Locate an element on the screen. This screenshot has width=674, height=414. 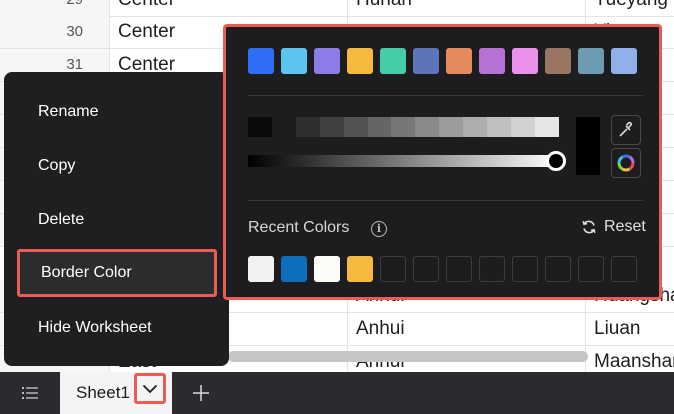
info-icon: i is located at coordinates (379, 229).